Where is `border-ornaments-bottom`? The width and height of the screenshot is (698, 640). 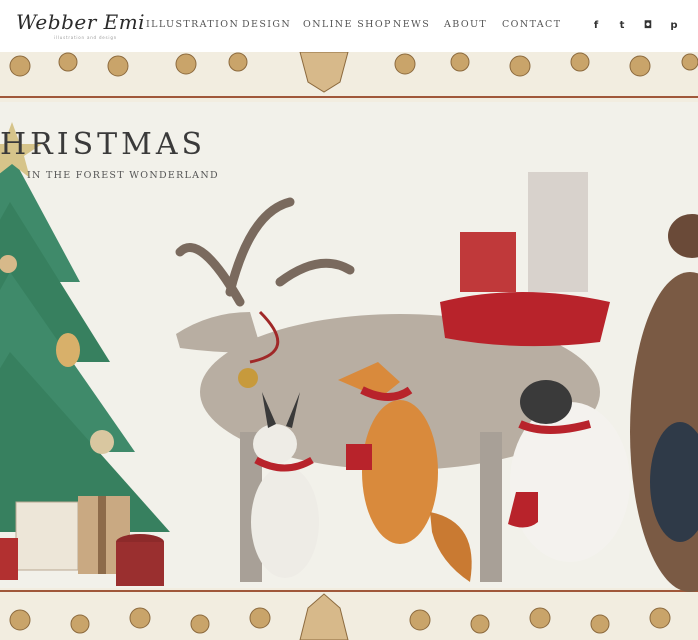 border-ornaments-bottom is located at coordinates (340, 616).